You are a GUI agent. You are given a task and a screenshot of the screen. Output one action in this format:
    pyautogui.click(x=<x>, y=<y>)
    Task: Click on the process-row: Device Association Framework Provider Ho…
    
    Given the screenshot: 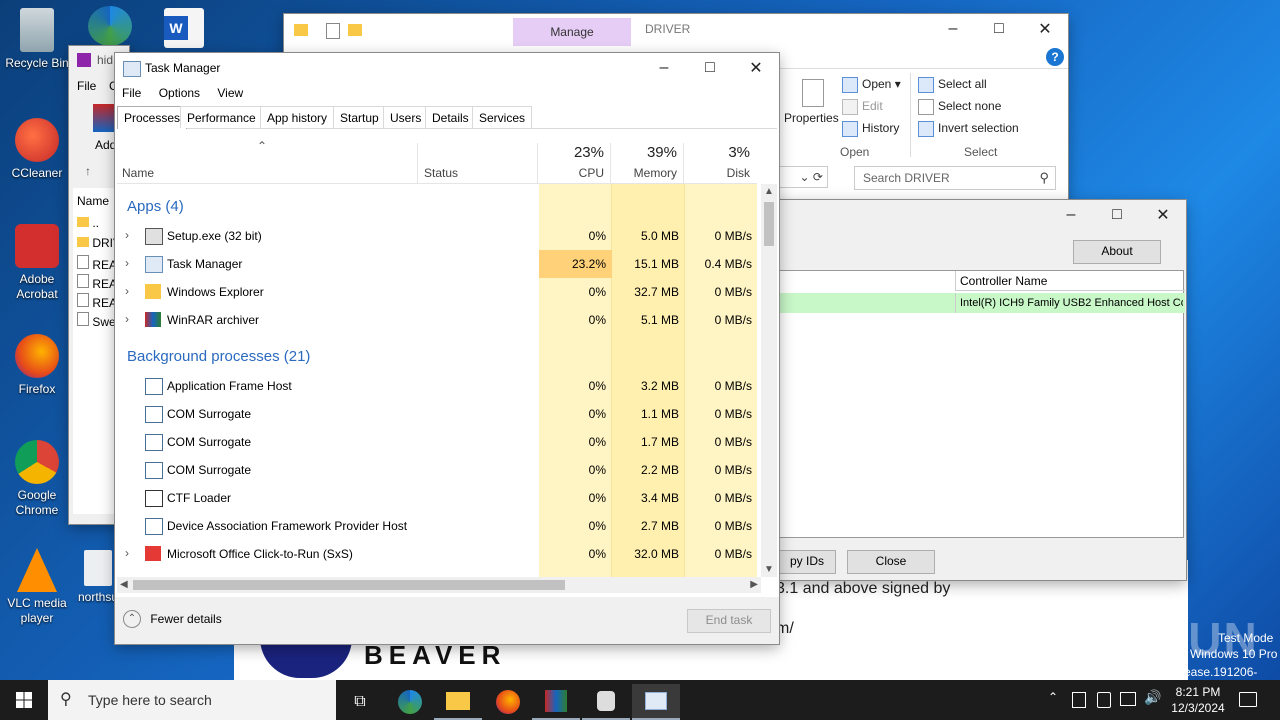 What is the action you would take?
    pyautogui.click(x=437, y=526)
    